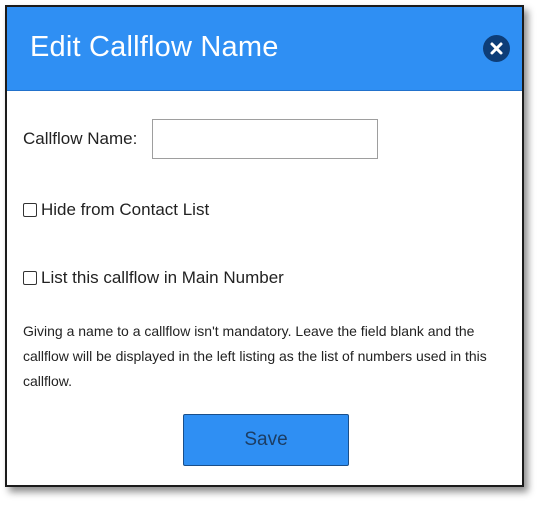  Describe the element at coordinates (162, 278) in the screenshot. I see `main-number-label: List this callflow in Main Number` at that location.